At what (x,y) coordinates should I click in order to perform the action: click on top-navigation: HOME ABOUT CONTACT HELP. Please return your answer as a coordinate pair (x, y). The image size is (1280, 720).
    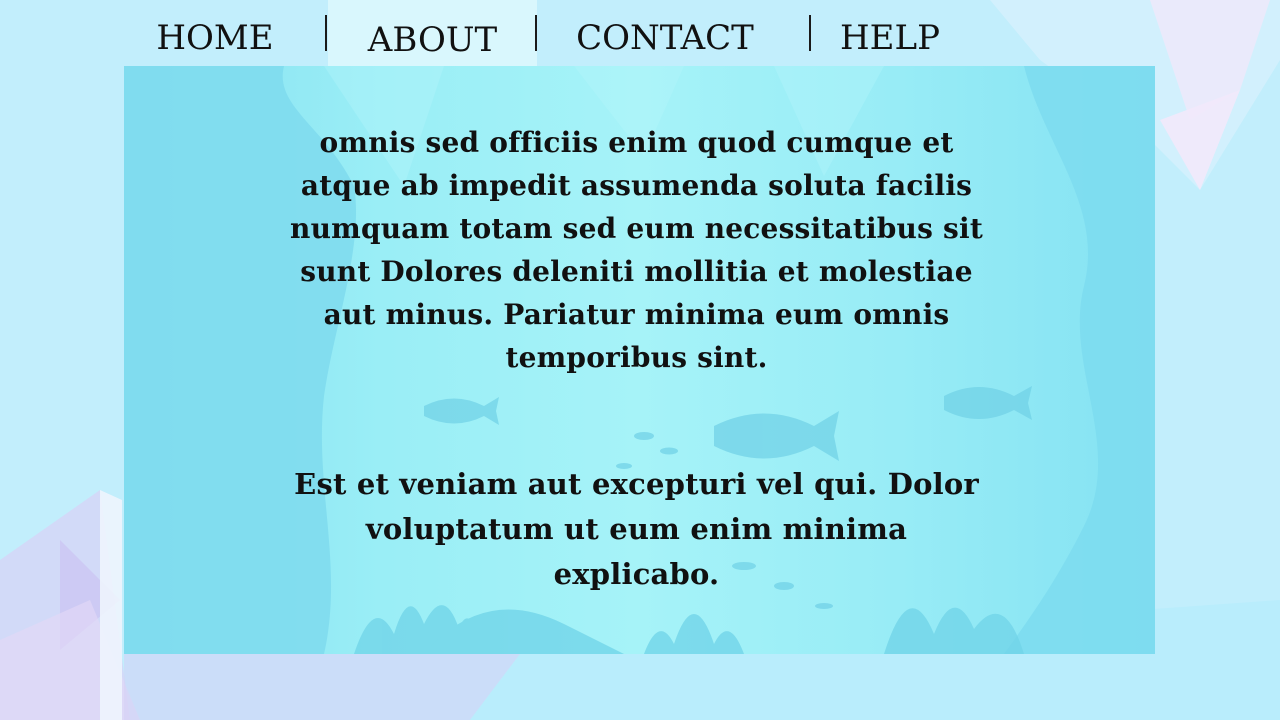
    Looking at the image, I should click on (535, 33).